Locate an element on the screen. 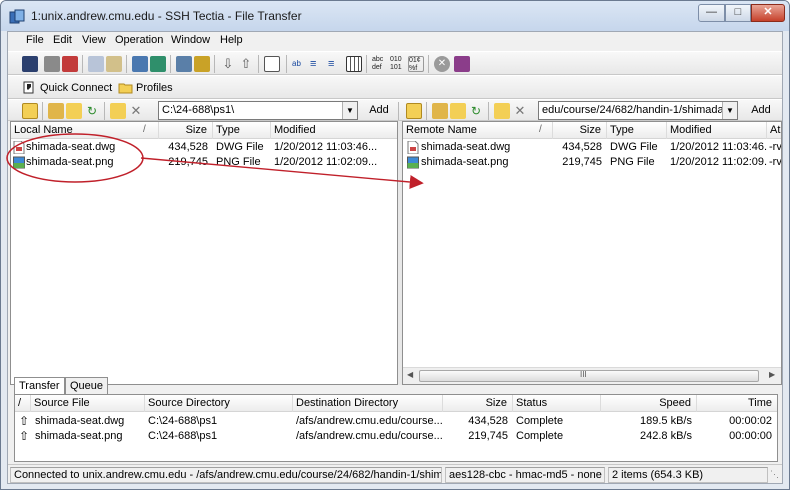 The image size is (790, 490). transfer-col-speed: Speed is located at coordinates (649, 403).